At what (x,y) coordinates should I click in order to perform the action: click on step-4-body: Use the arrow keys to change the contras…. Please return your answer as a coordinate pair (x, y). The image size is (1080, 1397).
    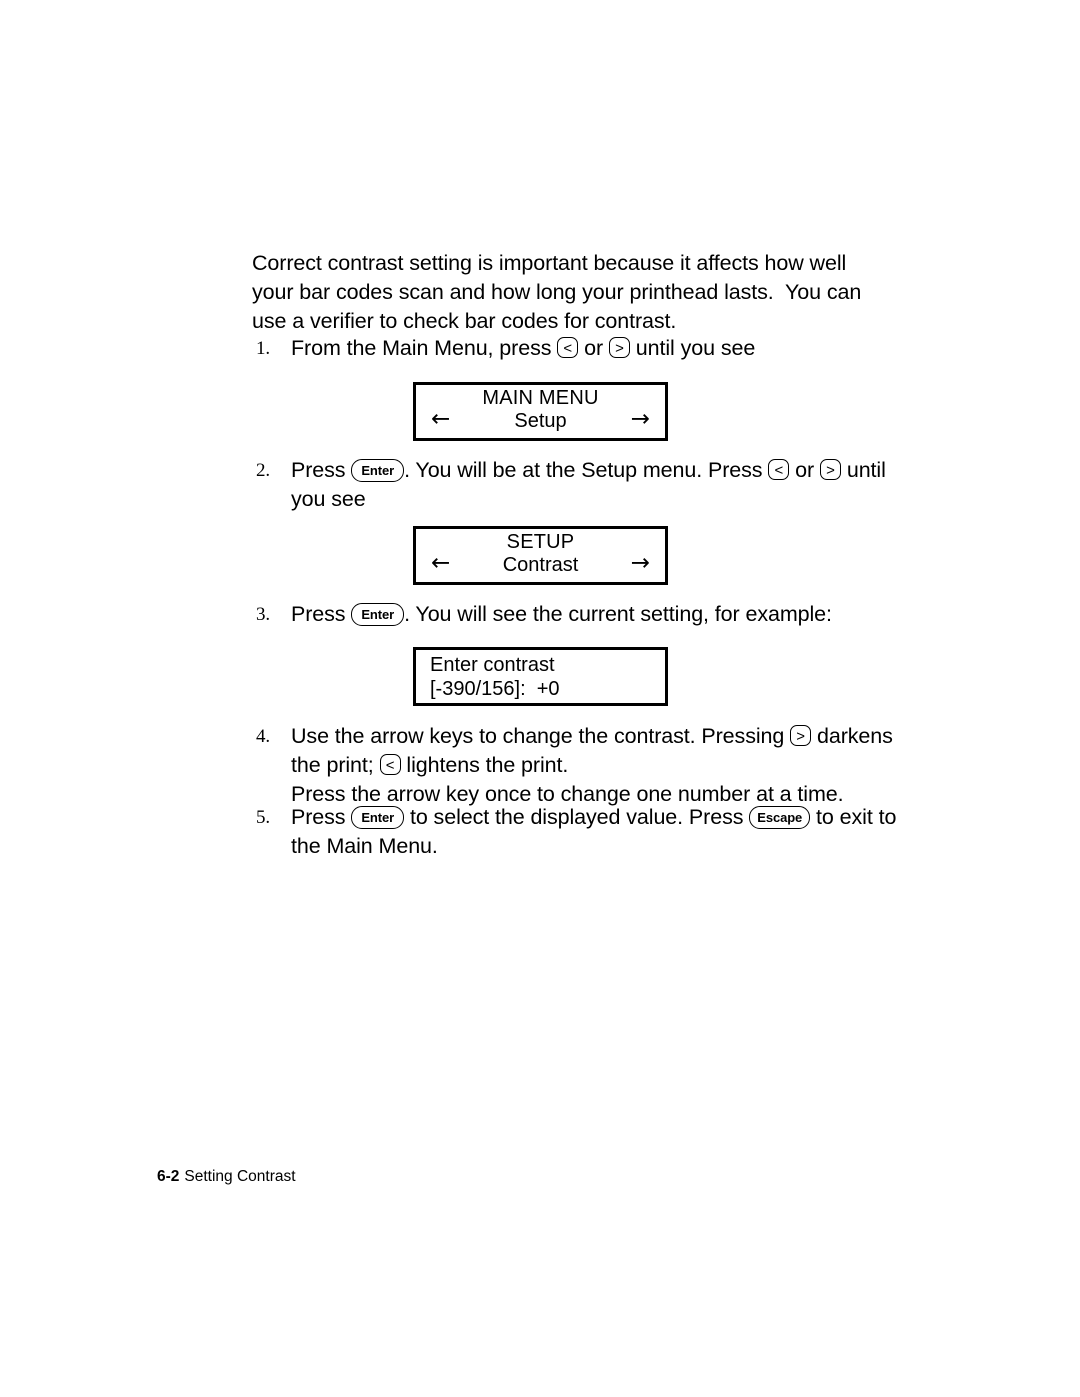
    Looking at the image, I should click on (597, 765).